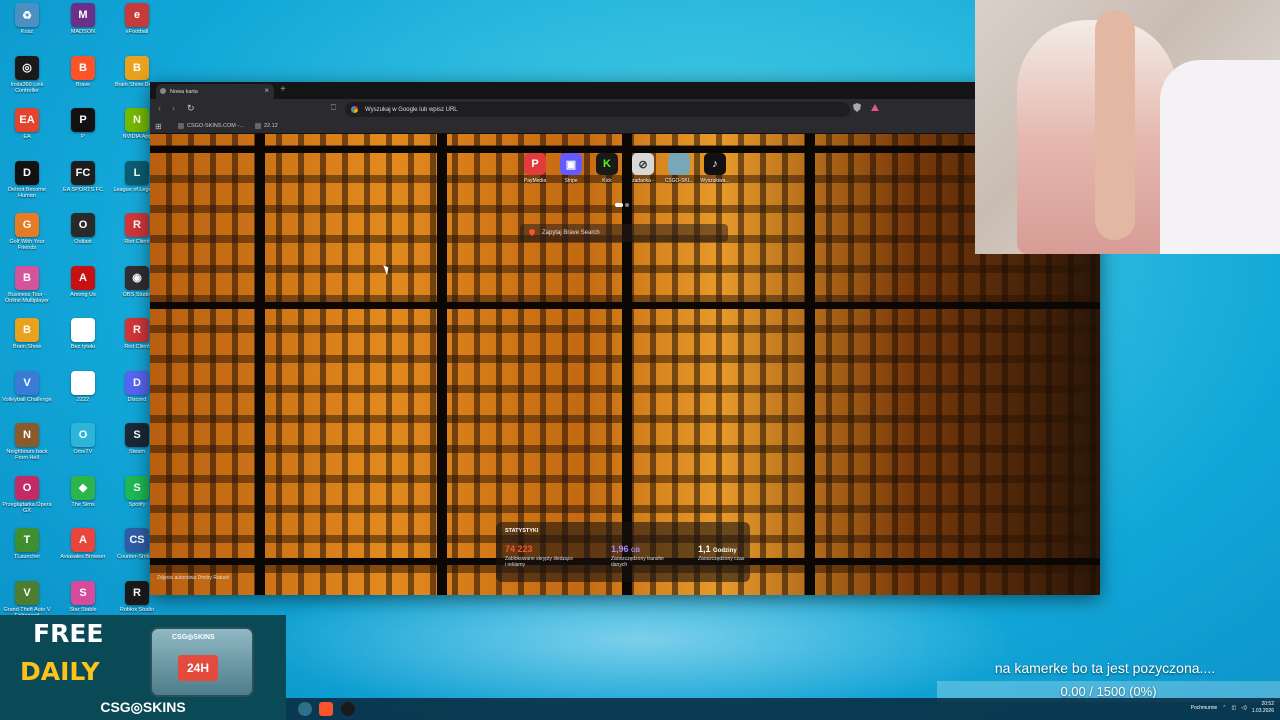 This screenshot has width=1280, height=720. I want to click on desktop-icon: A Among Us, so click(83, 290).